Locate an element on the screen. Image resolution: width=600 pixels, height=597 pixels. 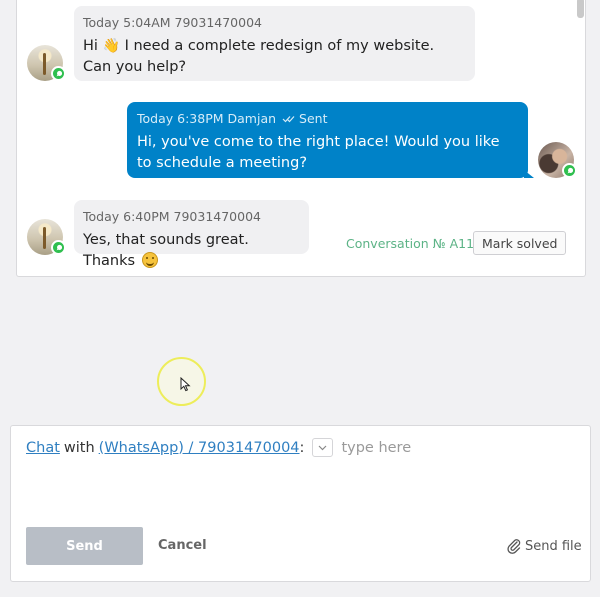
bubble-tail is located at coordinates (529, 174).